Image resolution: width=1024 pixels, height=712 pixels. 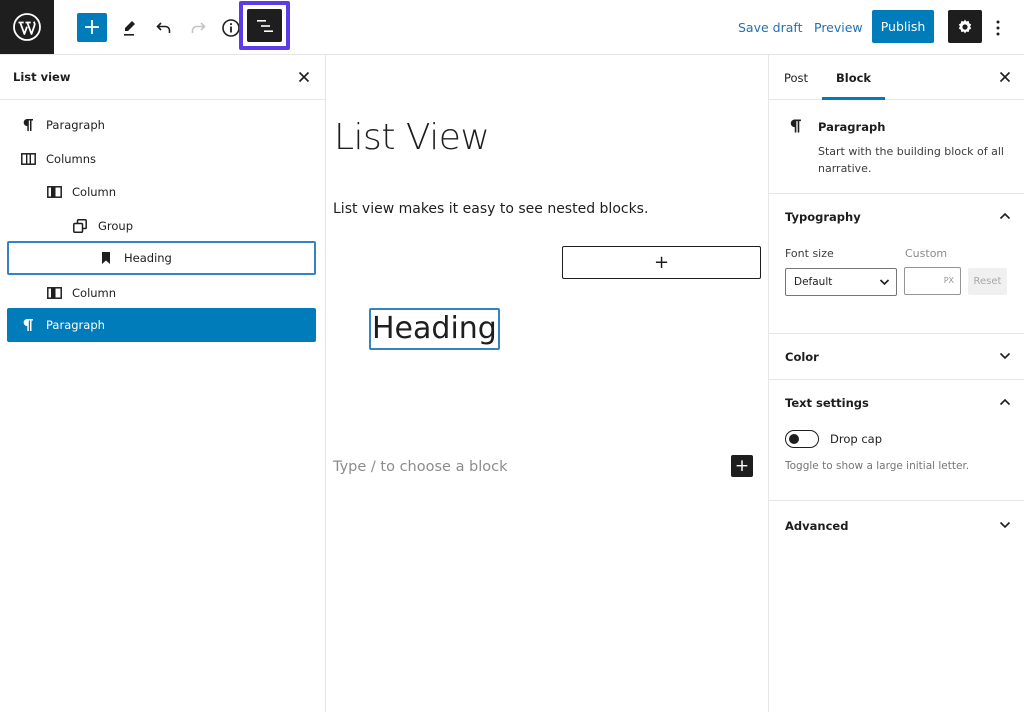 What do you see at coordinates (932, 281) in the screenshot?
I see `custom-font-size-input: PX` at bounding box center [932, 281].